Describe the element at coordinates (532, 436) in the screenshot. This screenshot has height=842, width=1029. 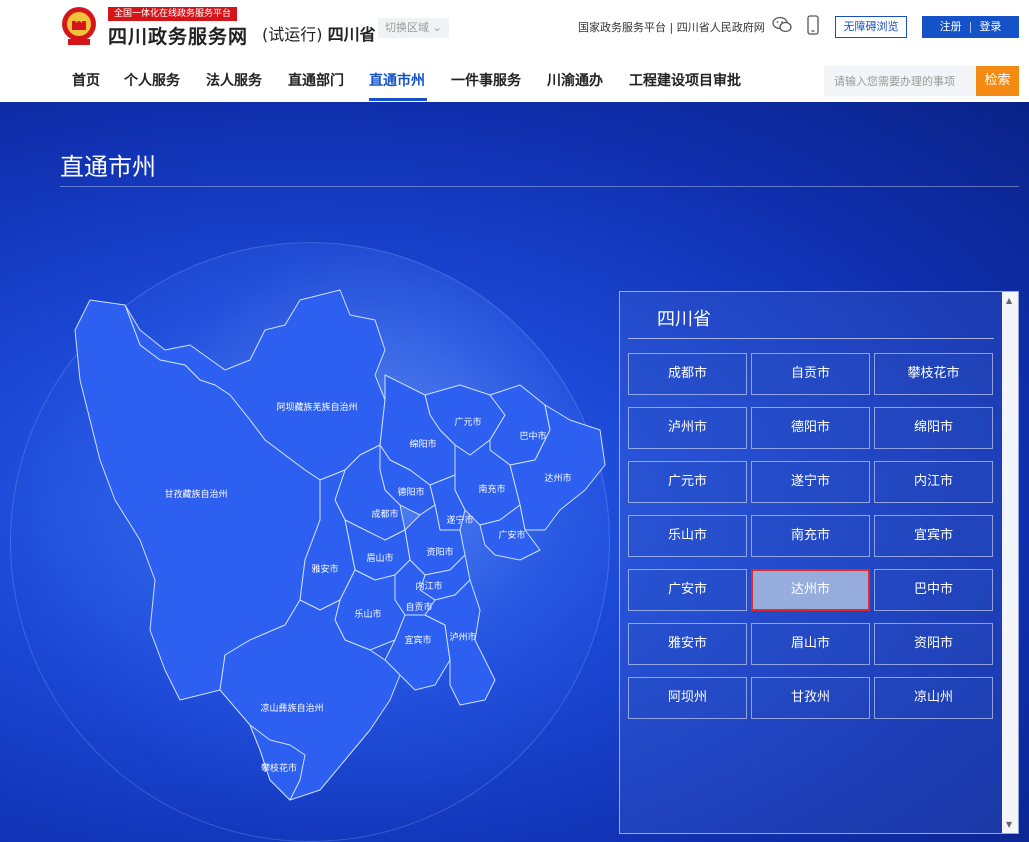
I see `map-label-bazhong: 巴中市` at that location.